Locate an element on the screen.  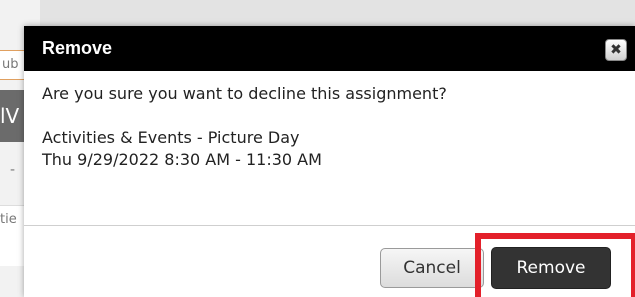
dialog-title: Remove is located at coordinates (77, 48).